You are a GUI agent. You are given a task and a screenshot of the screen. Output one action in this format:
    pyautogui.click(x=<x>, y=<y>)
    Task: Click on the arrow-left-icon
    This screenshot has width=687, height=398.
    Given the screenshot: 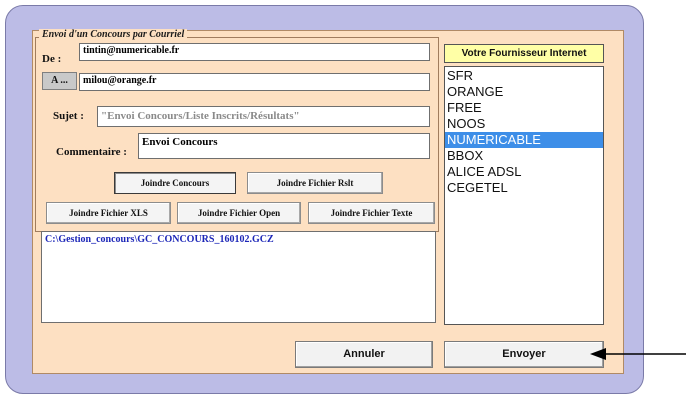 What is the action you would take?
    pyautogui.click(x=638, y=354)
    